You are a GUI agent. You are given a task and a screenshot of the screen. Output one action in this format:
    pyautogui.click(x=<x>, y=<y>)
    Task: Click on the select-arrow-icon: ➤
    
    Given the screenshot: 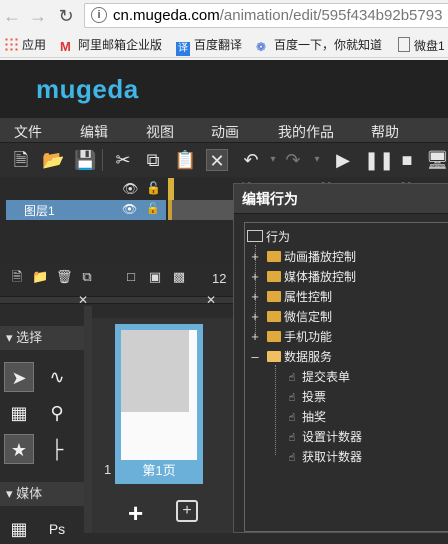 What is the action you would take?
    pyautogui.click(x=19, y=377)
    